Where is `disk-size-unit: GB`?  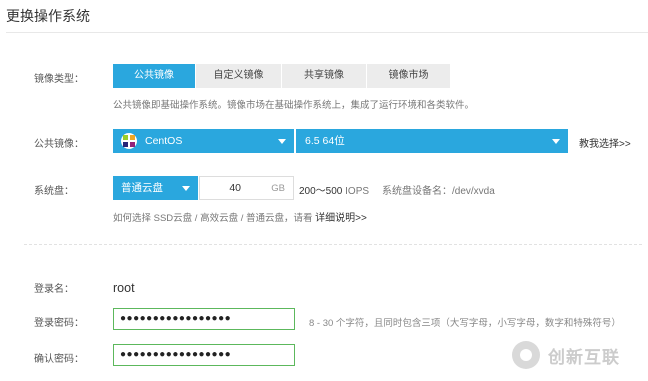
disk-size-unit: GB is located at coordinates (278, 188).